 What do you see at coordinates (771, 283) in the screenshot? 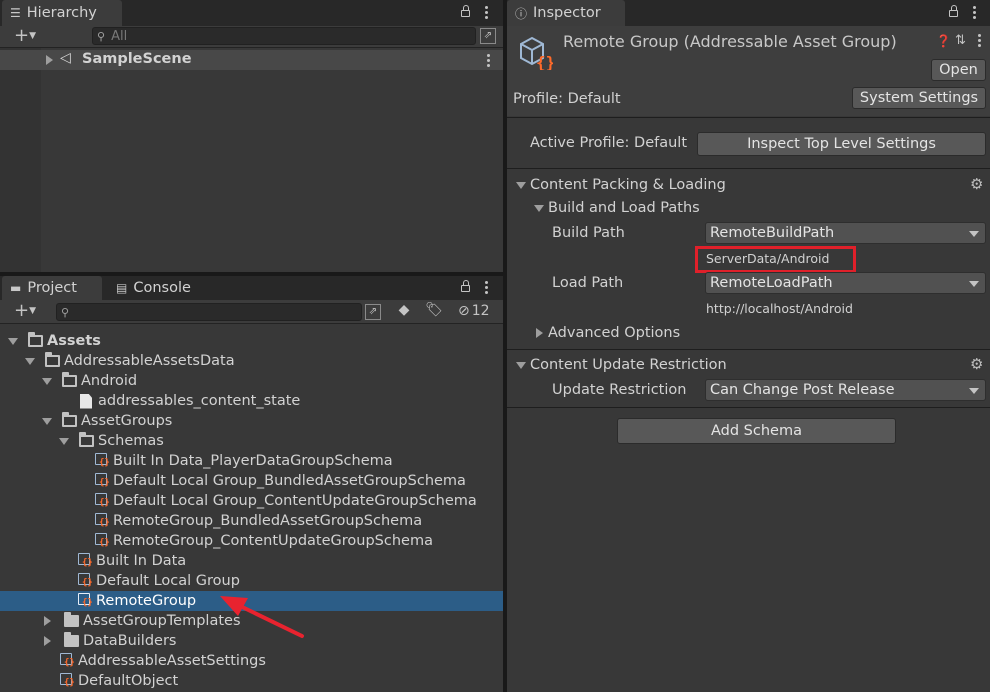
I see `load-path-value: RemoteLoadPath` at bounding box center [771, 283].